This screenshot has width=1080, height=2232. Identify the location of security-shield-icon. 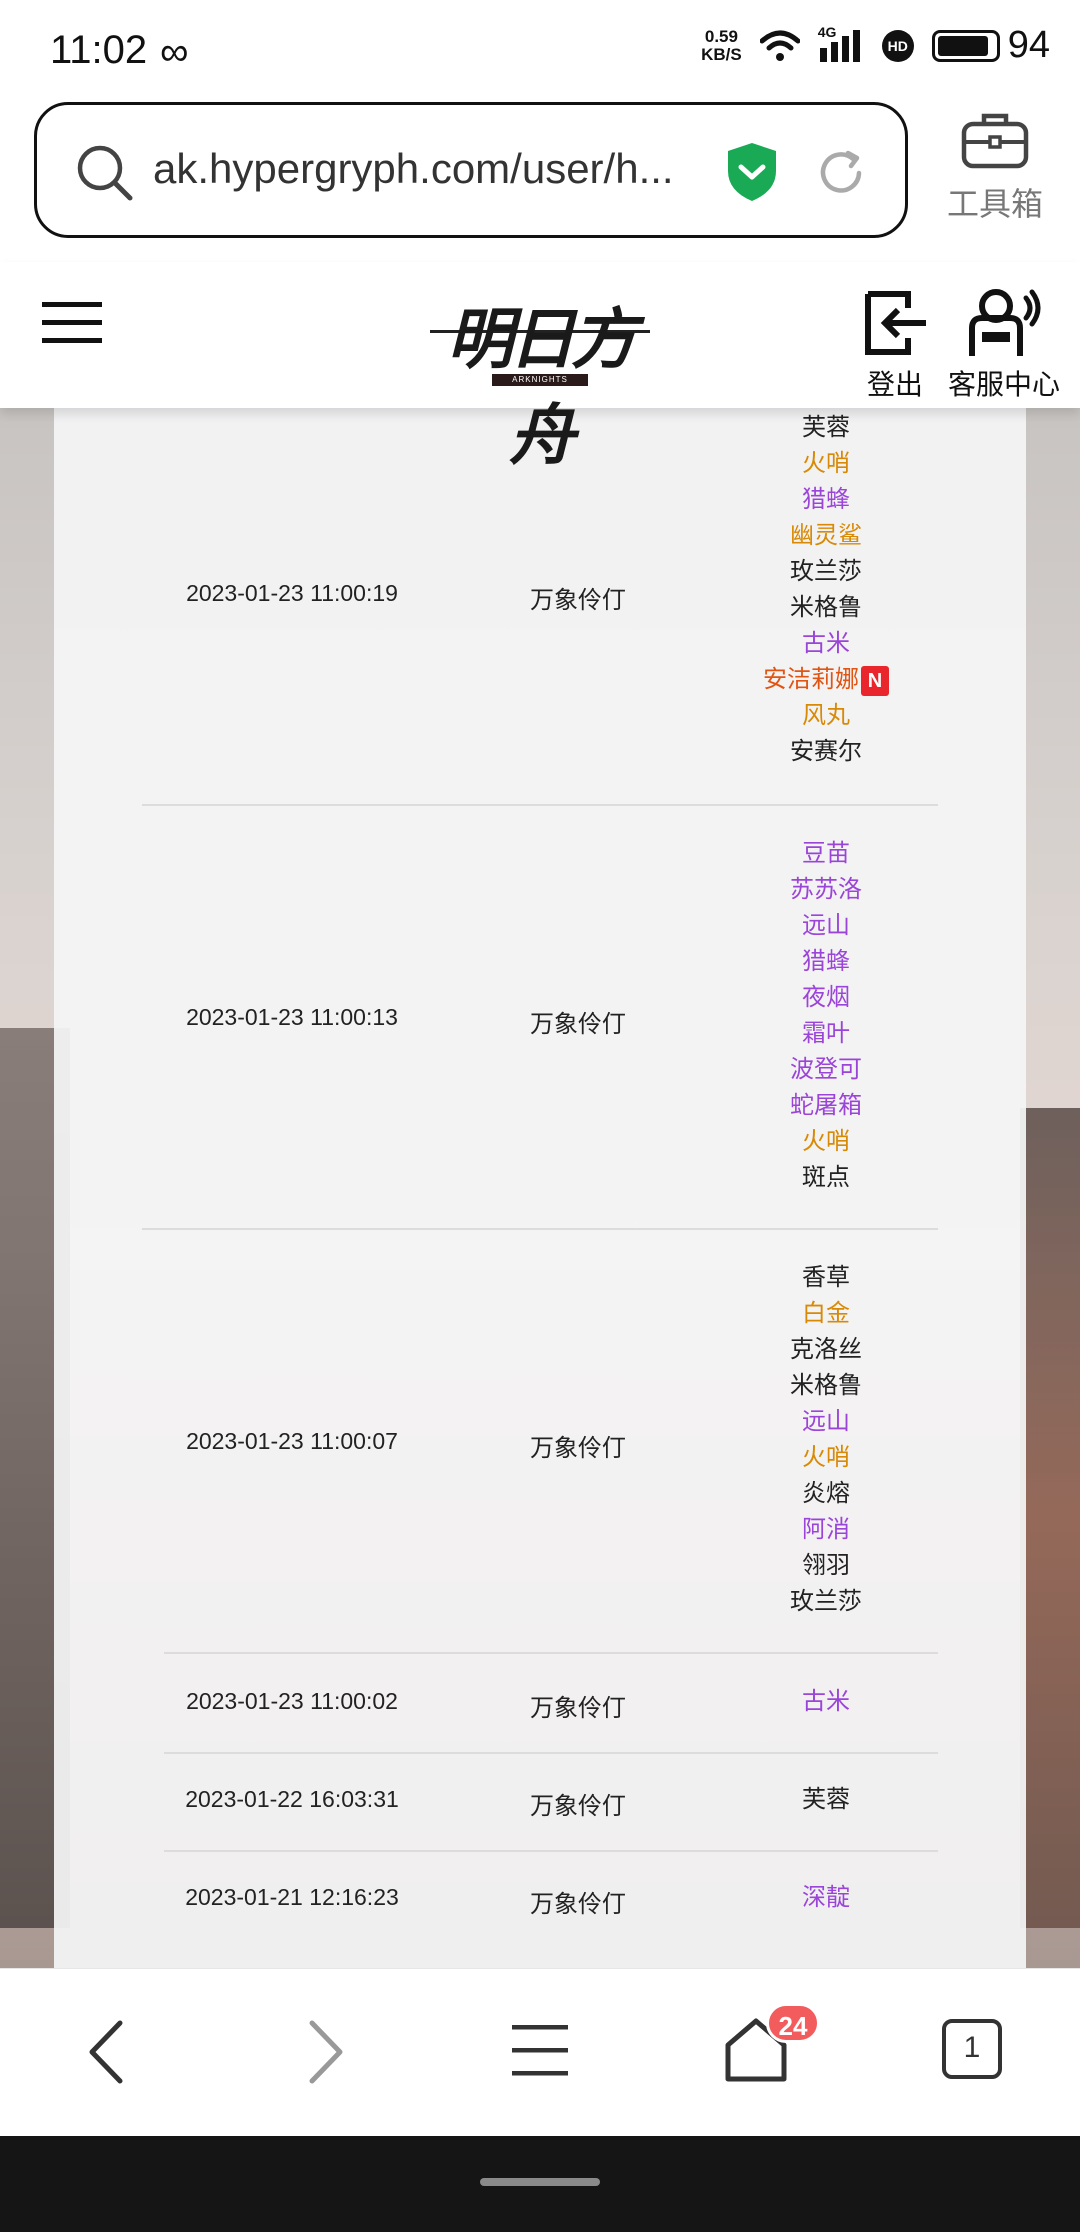
(752, 172).